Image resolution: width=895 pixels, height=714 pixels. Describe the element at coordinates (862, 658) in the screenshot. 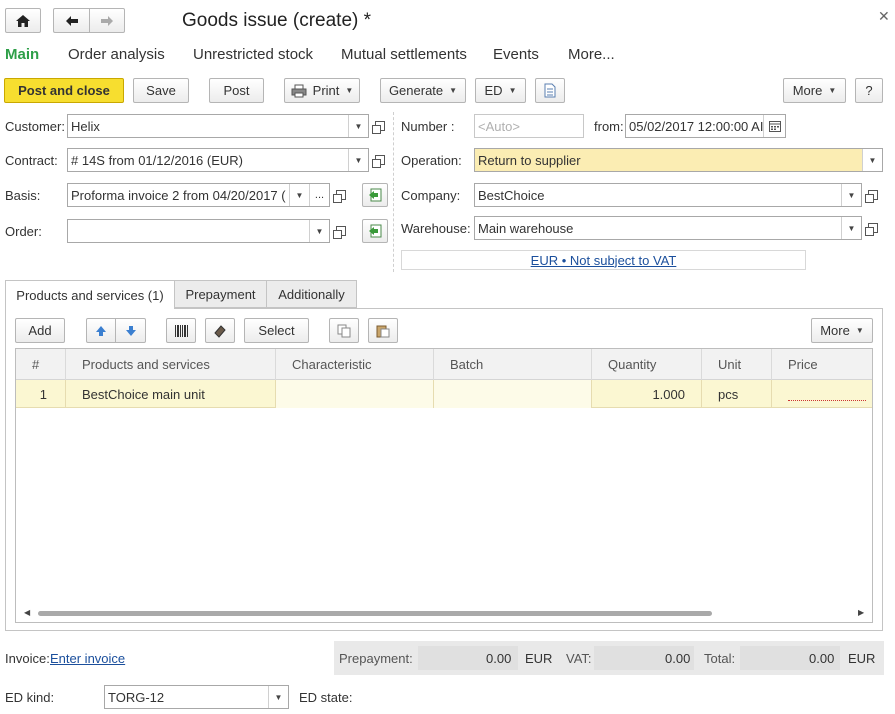

I see `total-currency: EUR` at that location.